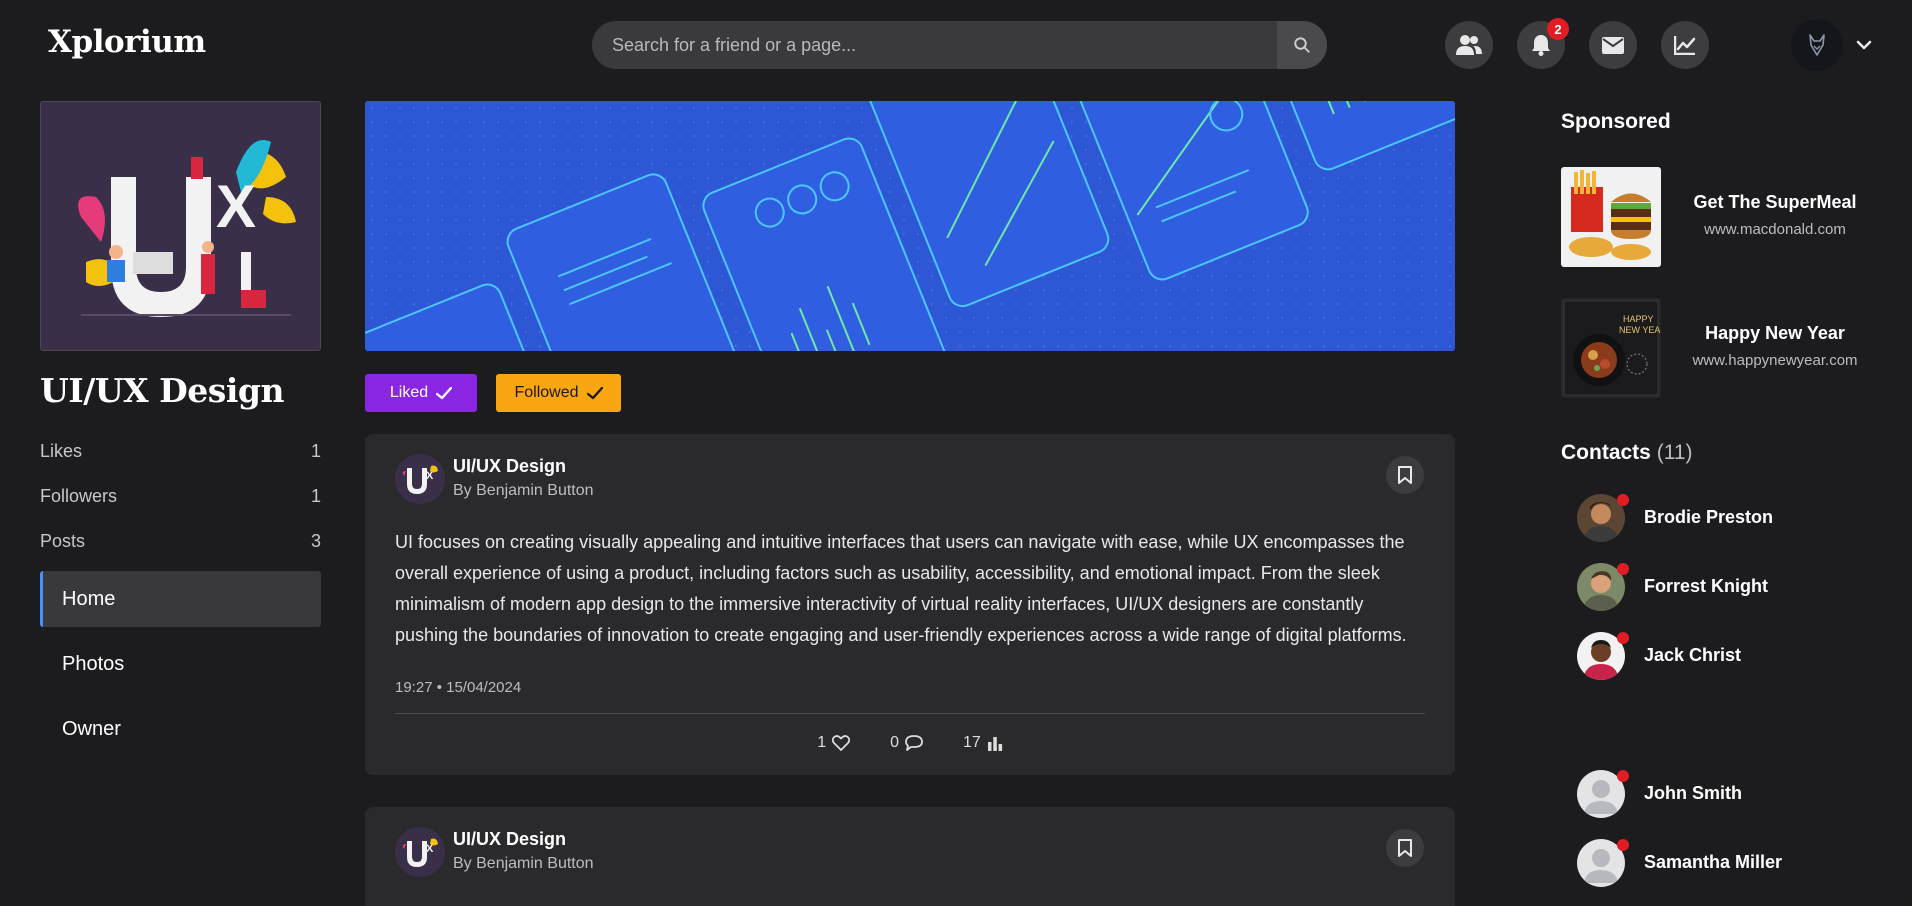  What do you see at coordinates (994, 743) in the screenshot?
I see `bar-chart-icon` at bounding box center [994, 743].